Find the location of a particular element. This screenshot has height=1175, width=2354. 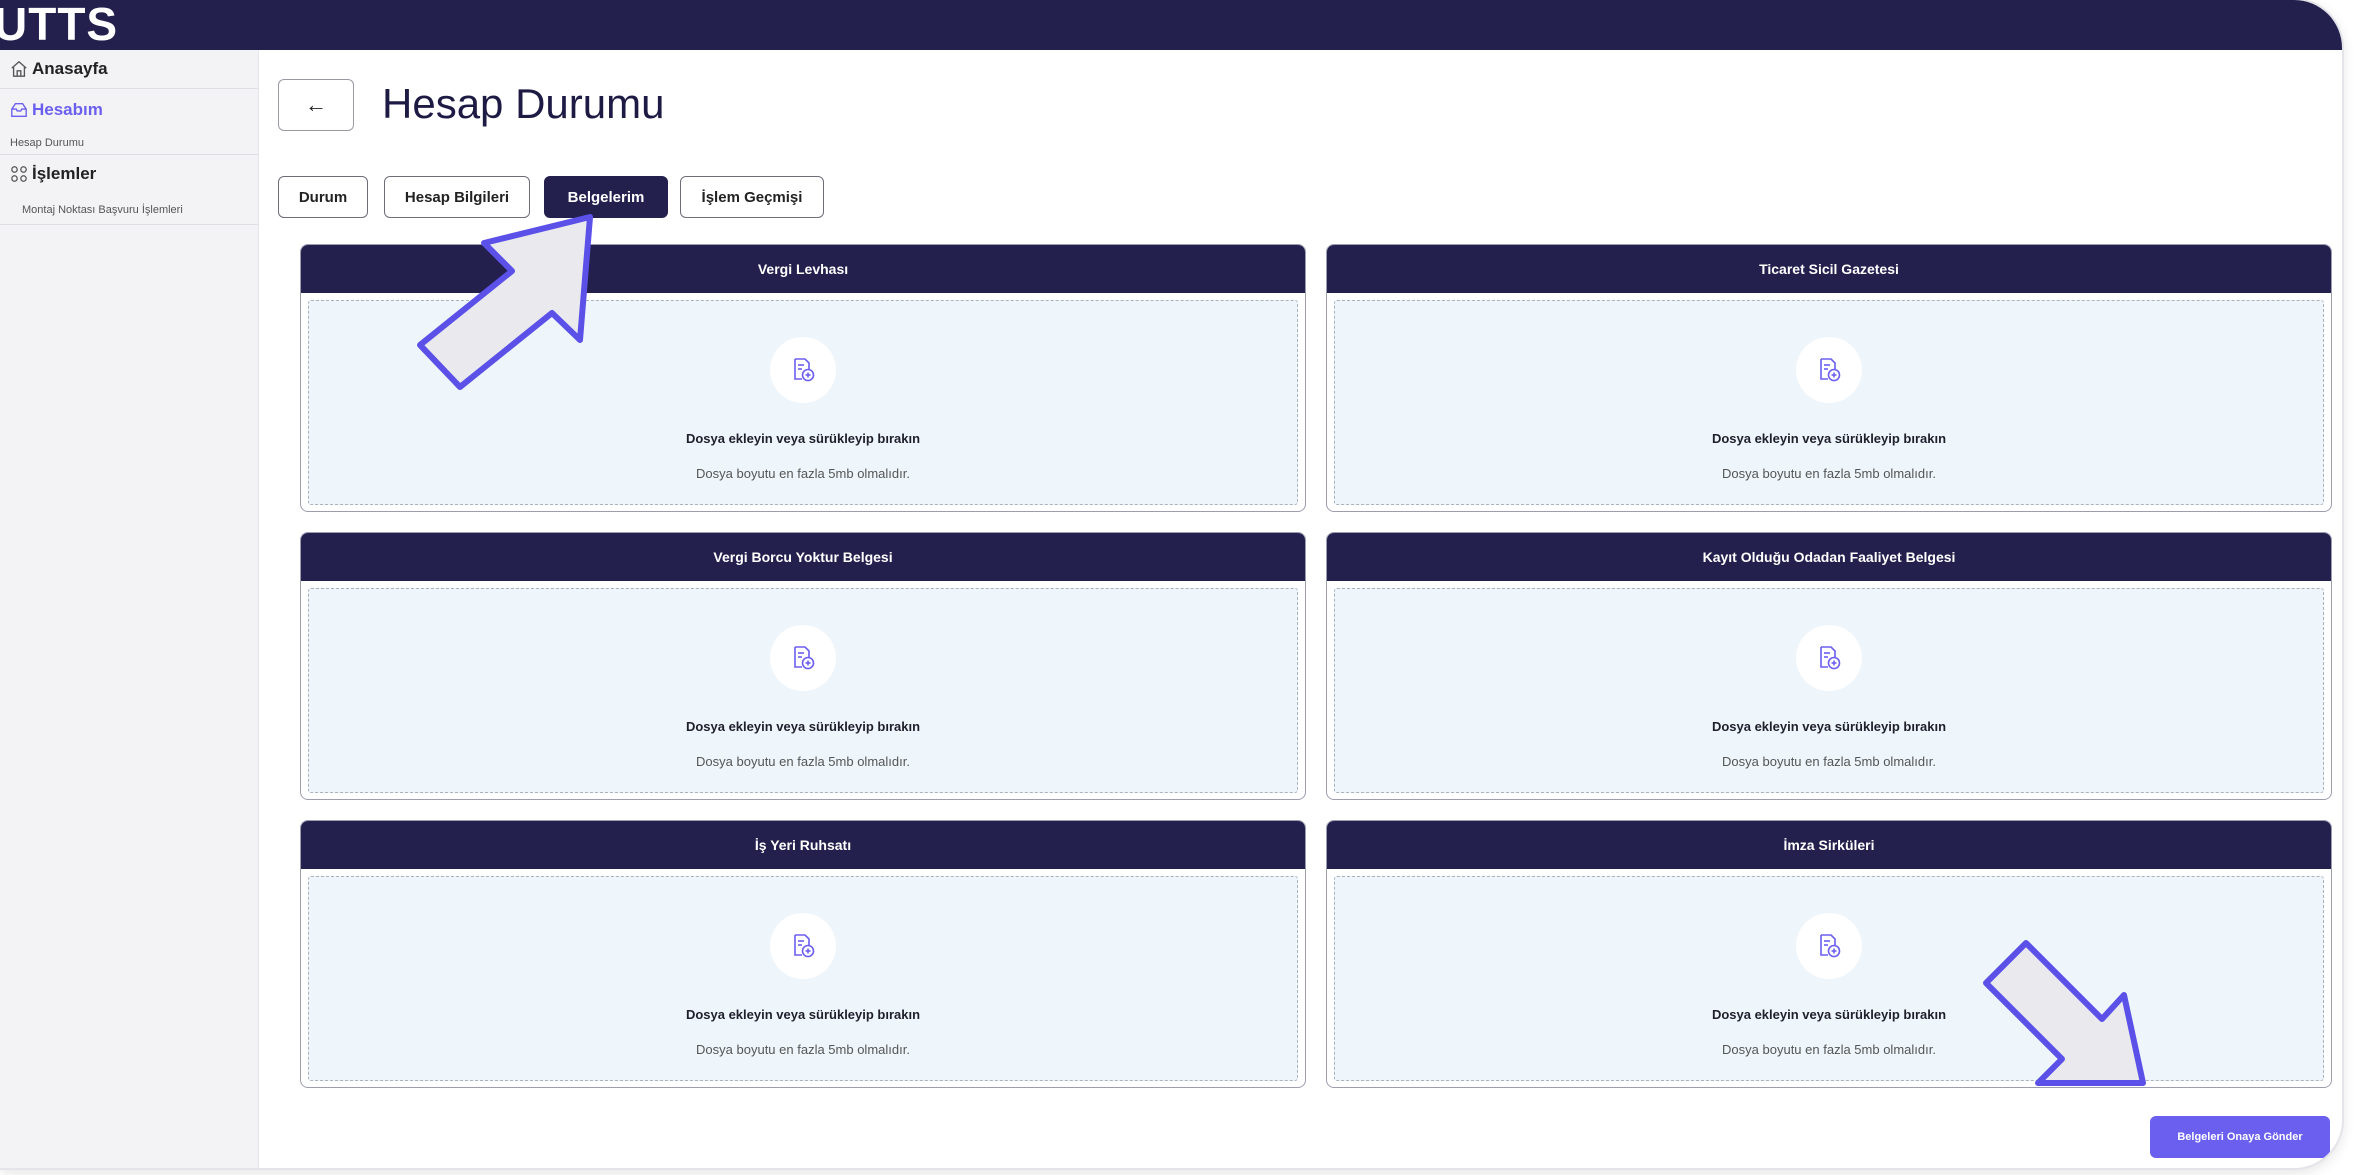

annotation-arrow-up-right-icon is located at coordinates (505, 302).